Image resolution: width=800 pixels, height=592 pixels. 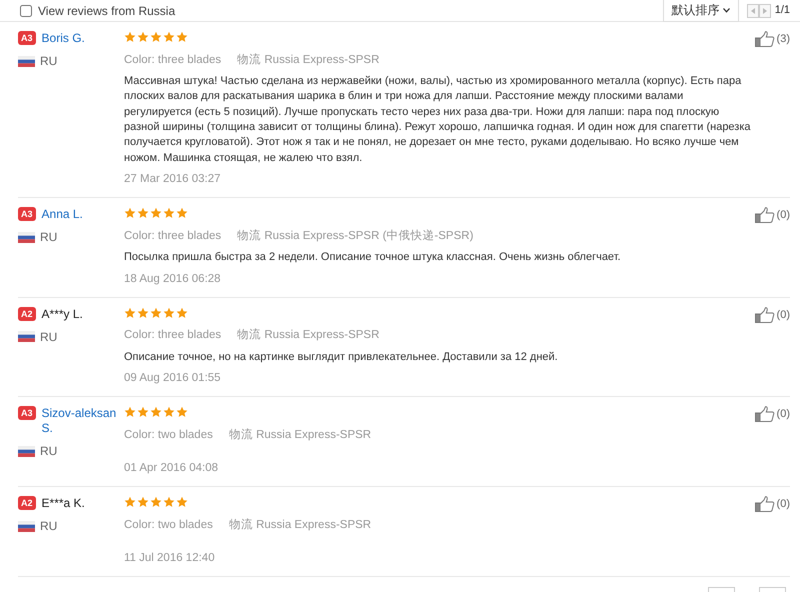 I want to click on like-count: (3), so click(x=783, y=39).